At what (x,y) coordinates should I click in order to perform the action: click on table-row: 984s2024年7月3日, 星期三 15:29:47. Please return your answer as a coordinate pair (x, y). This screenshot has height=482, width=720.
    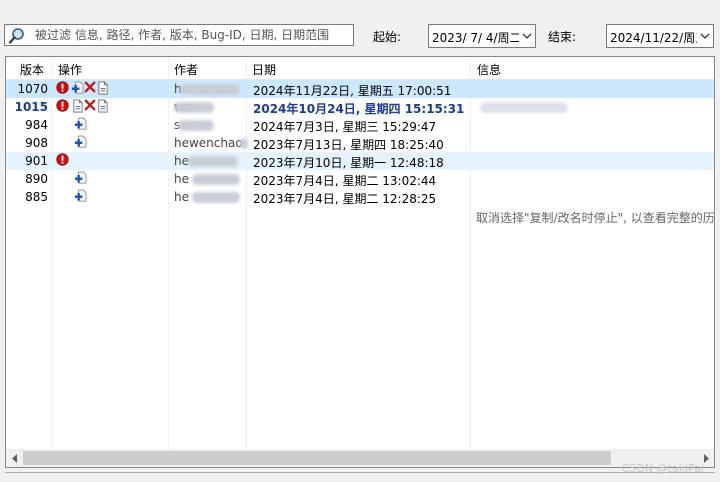
    Looking at the image, I should click on (360, 125).